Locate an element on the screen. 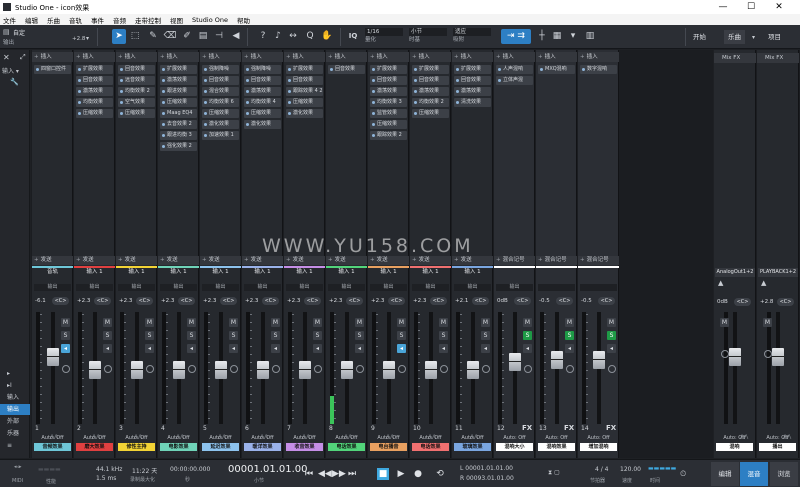 Image resolution: width=800 pixels, height=487 pixels. insert-slot: 压缩效果 is located at coordinates (430, 113).